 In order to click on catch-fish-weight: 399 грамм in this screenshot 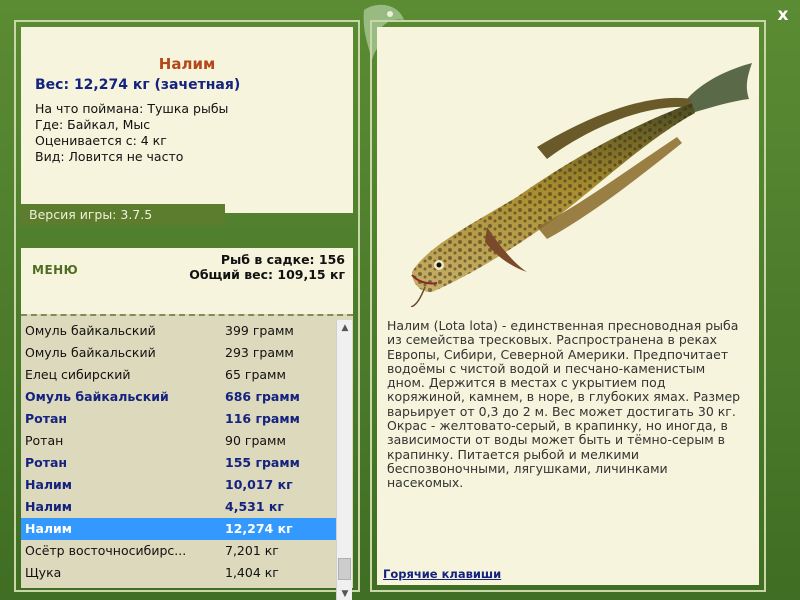, I will do `click(259, 330)`.